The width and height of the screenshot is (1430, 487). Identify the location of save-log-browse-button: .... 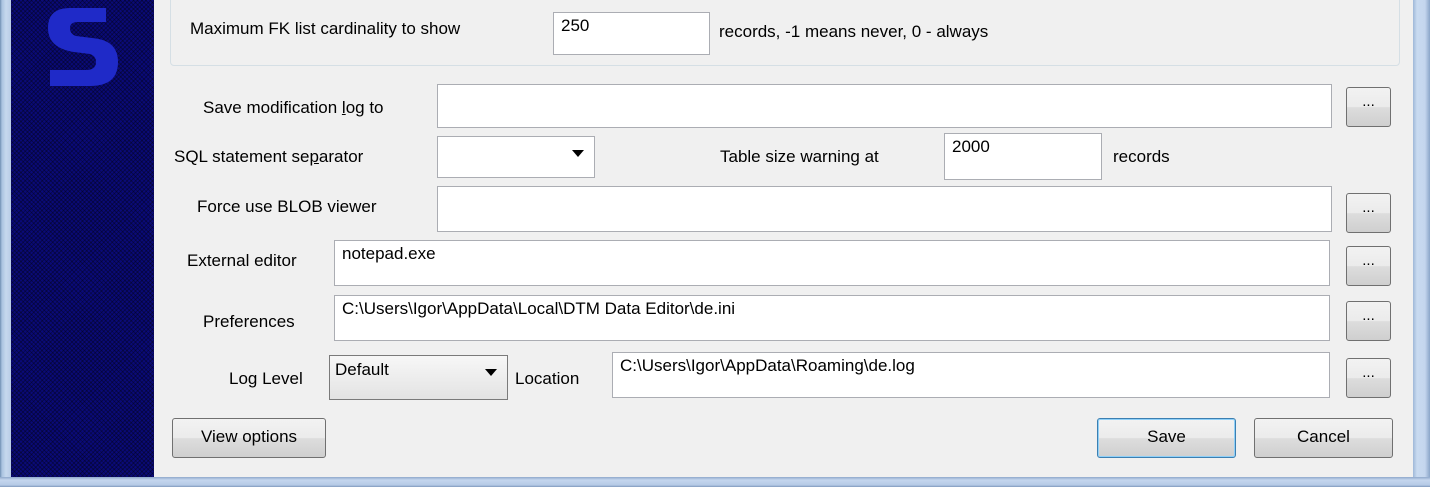
(1368, 107).